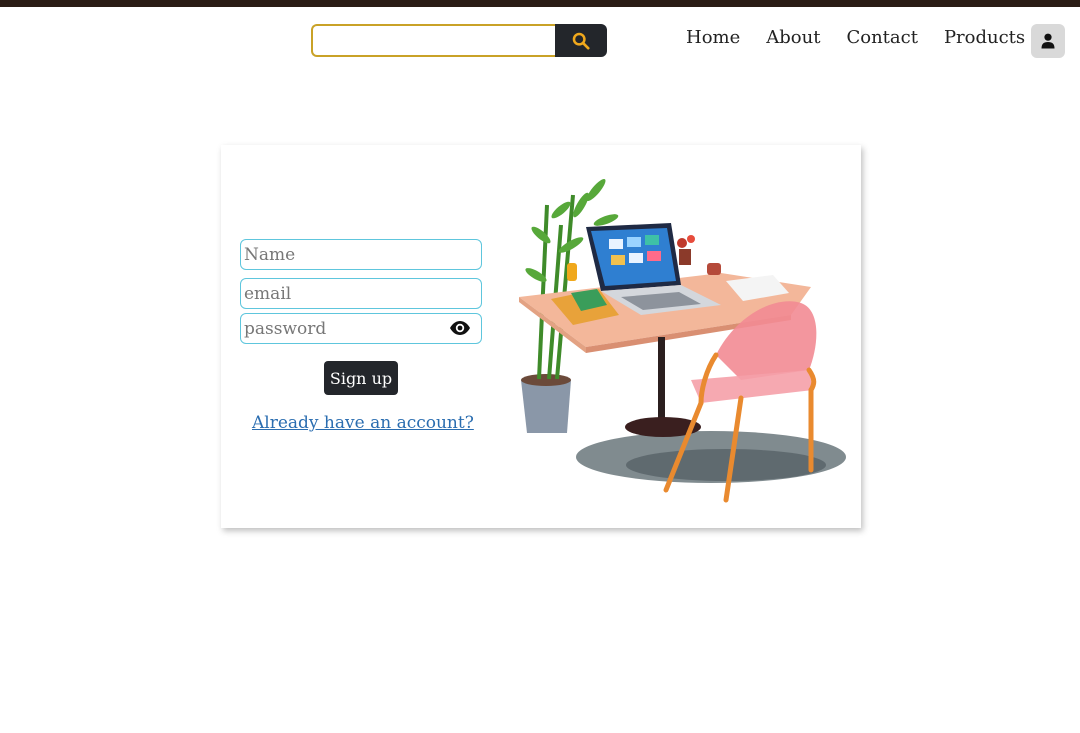 Image resolution: width=1080 pixels, height=733 pixels. I want to click on name-field, so click(361, 254).